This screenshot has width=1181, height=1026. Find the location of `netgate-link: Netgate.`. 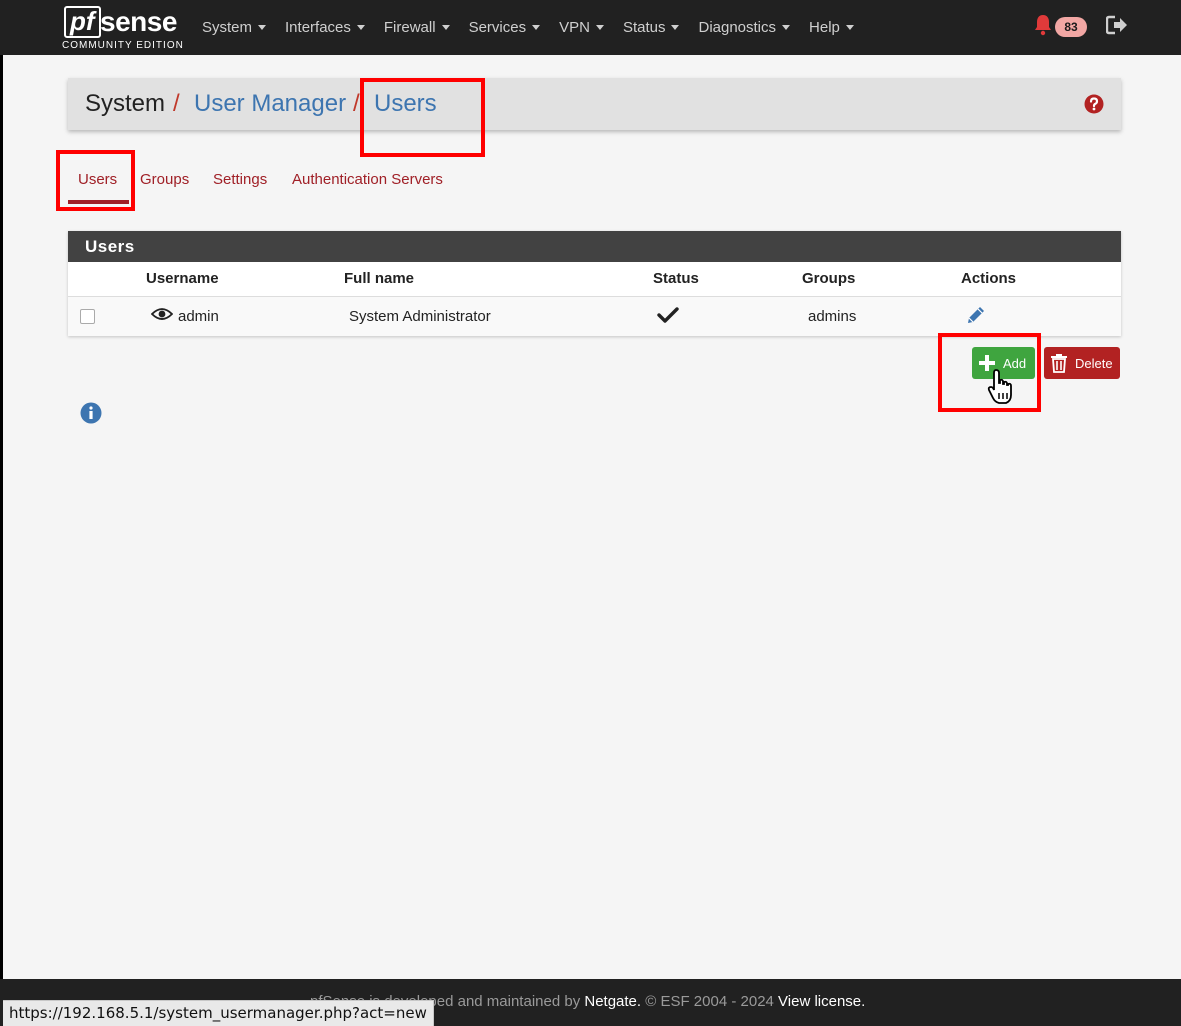

netgate-link: Netgate. is located at coordinates (612, 1001).